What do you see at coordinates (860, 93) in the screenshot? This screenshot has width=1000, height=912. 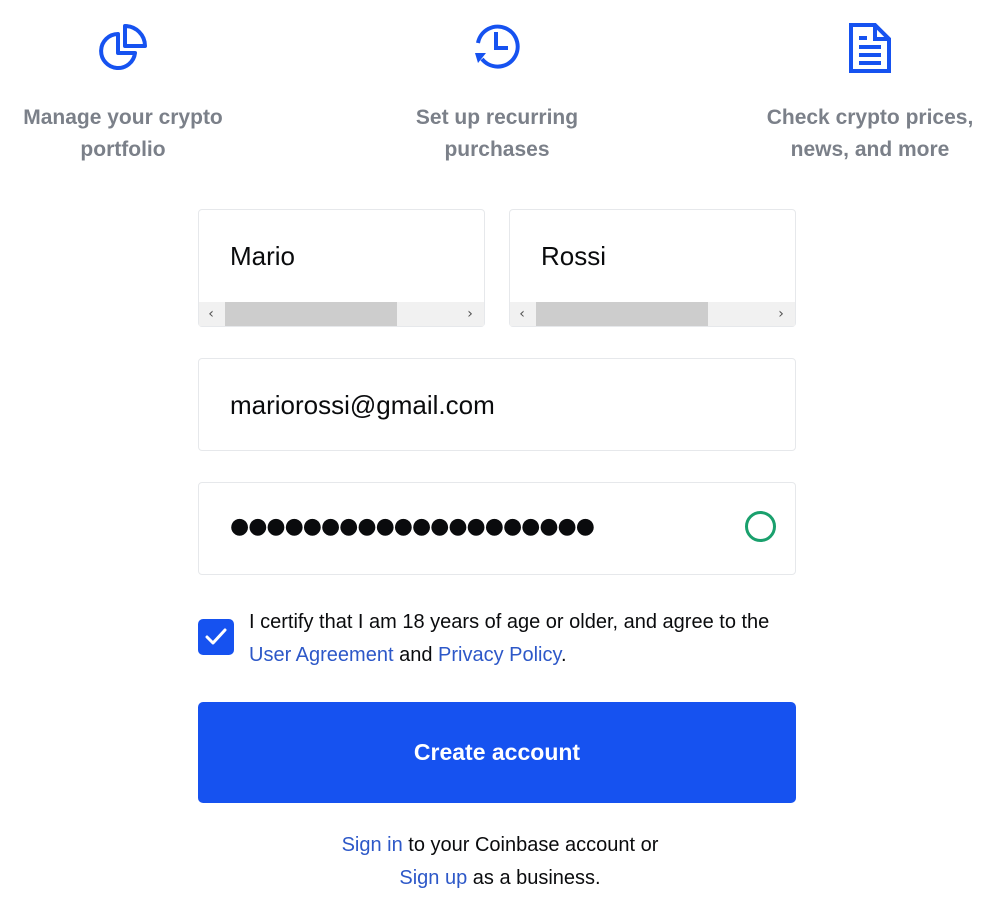 I see `feature-prices: Check crypto prices, news, and more` at bounding box center [860, 93].